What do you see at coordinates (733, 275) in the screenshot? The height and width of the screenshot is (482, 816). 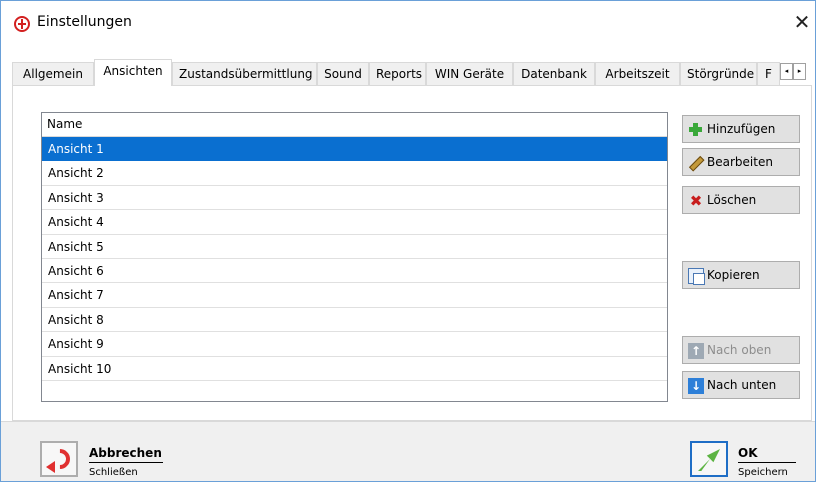 I see `copy-button-label: Kopieren` at bounding box center [733, 275].